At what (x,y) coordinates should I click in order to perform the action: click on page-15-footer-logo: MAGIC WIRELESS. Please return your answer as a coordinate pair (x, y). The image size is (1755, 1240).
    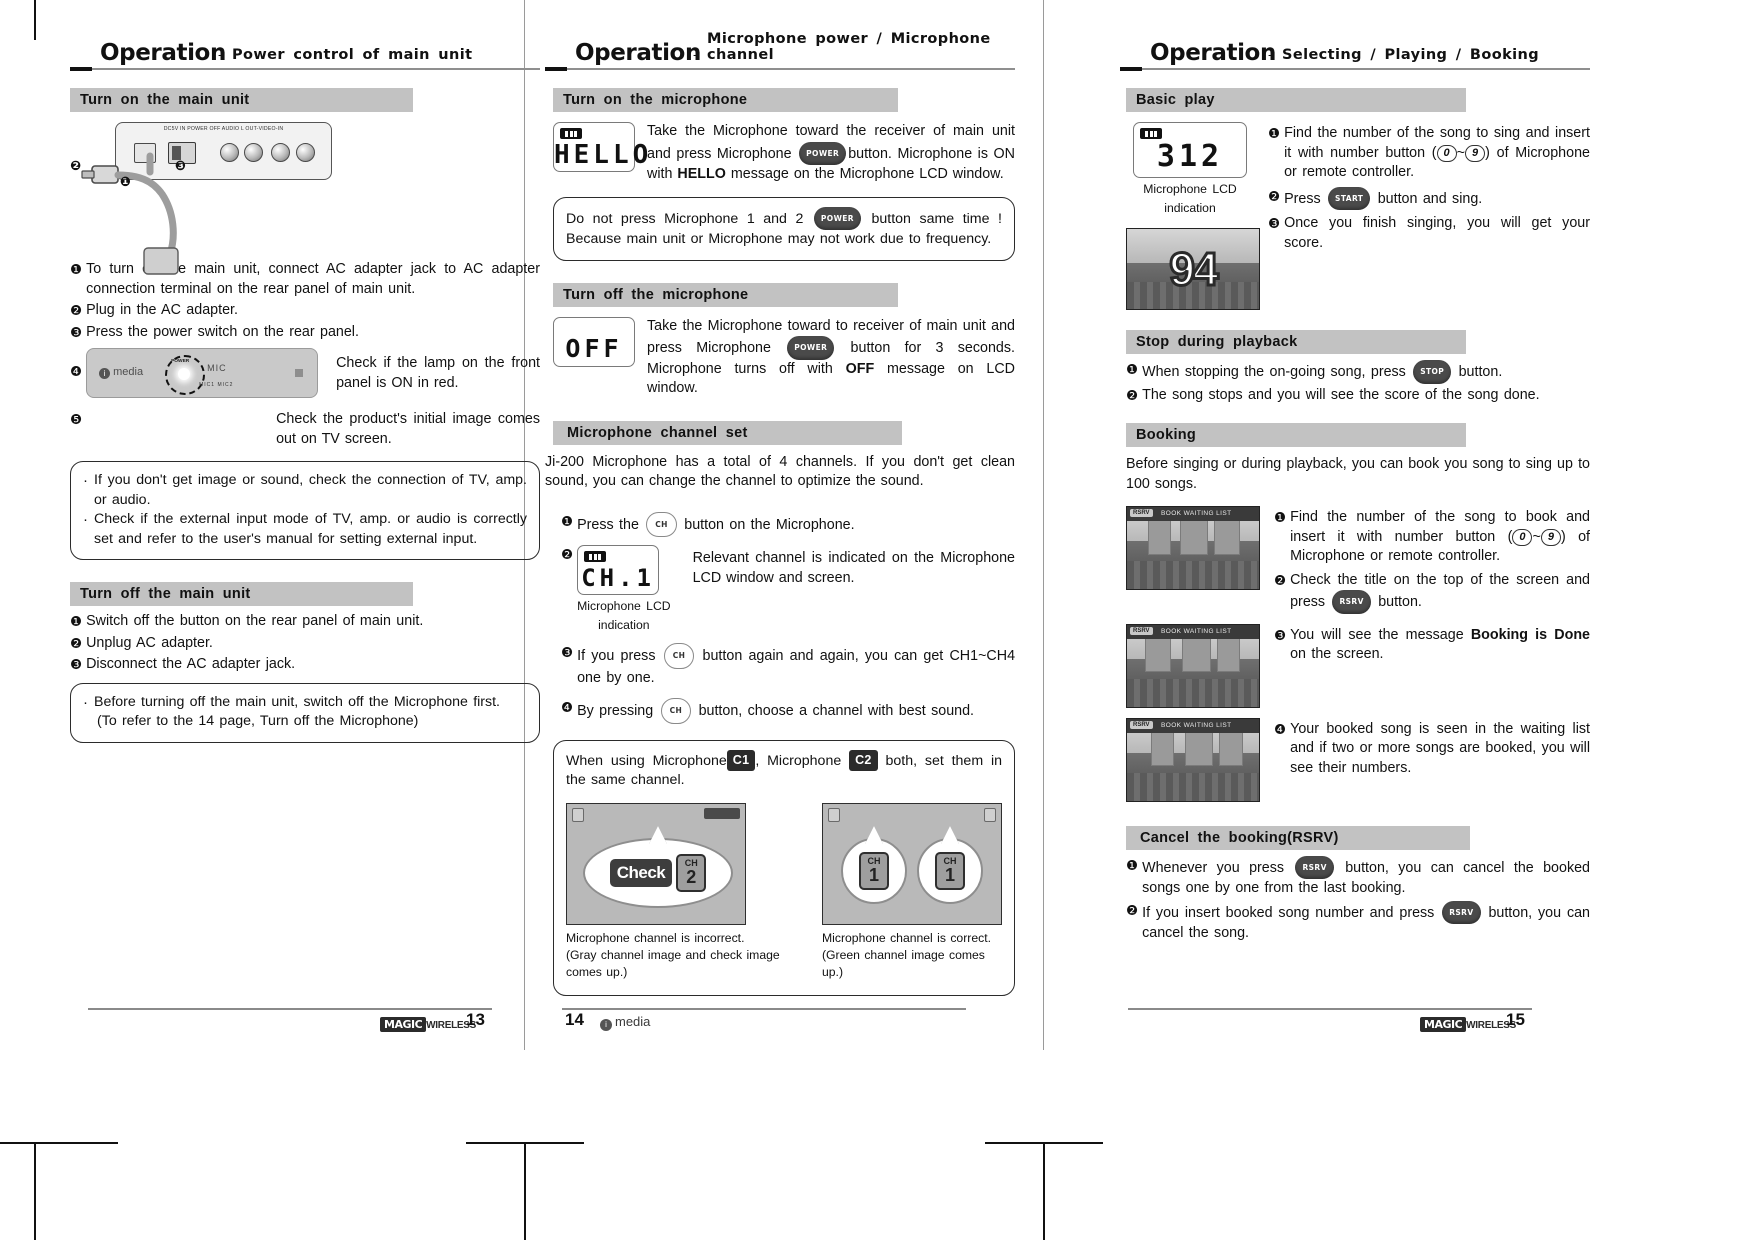
    Looking at the image, I should click on (1468, 1024).